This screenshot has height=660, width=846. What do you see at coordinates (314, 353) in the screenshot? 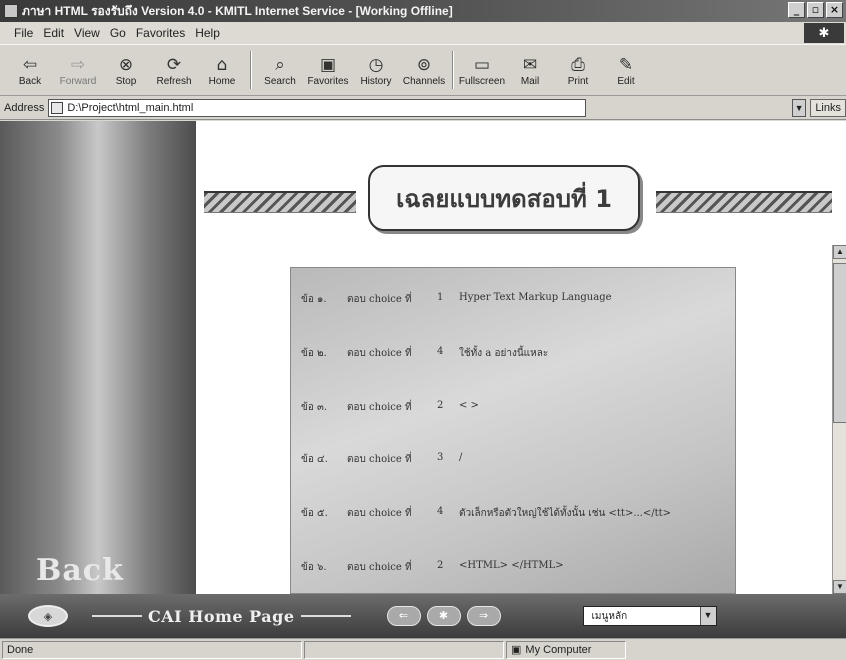
I see `question-number: ข้อ ๒.` at bounding box center [314, 353].